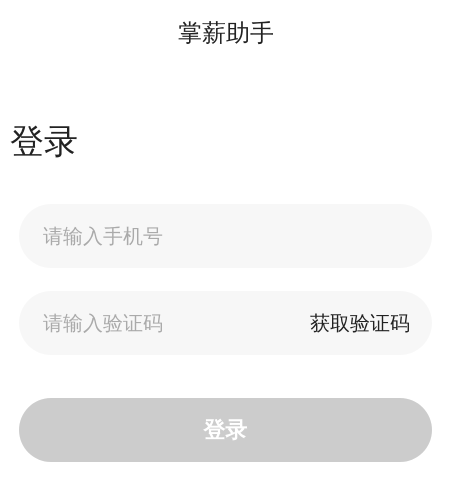 This screenshot has width=452, height=499. I want to click on code-field: 请输入验证码 获取验证码, so click(225, 323).